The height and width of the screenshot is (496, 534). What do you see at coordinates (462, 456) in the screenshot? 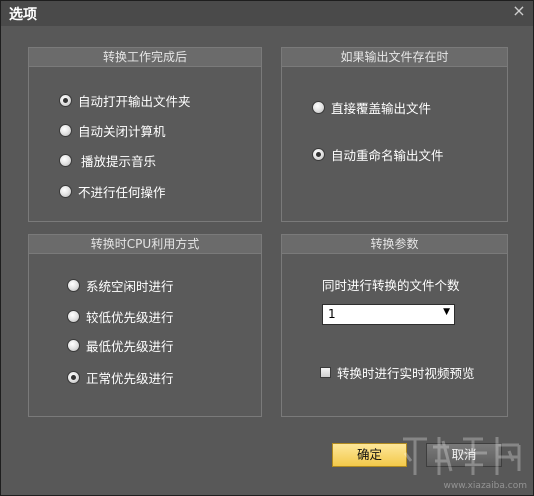
I see `watermark-logo` at bounding box center [462, 456].